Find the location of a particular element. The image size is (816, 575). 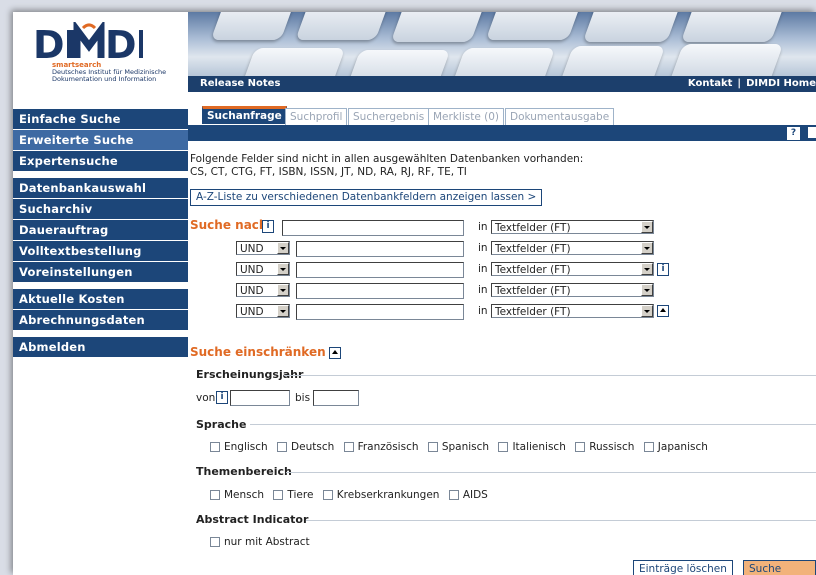

nav-abrechnungsdaten: Abrechnungsdaten is located at coordinates (100, 320).